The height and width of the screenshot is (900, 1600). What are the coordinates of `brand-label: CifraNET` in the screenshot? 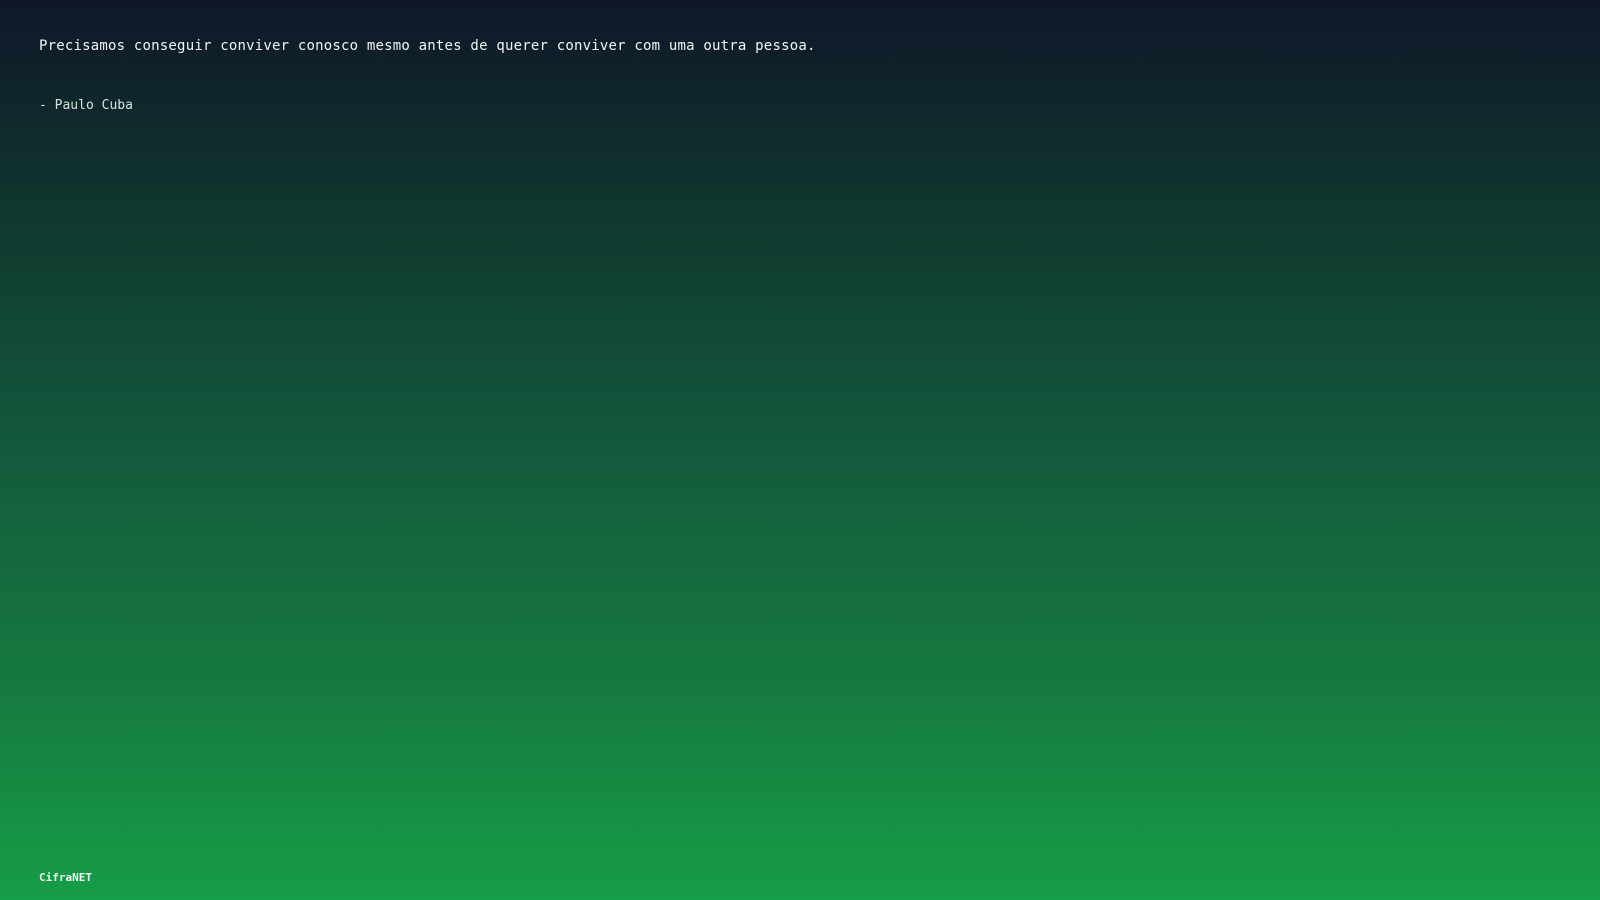 It's located at (65, 877).